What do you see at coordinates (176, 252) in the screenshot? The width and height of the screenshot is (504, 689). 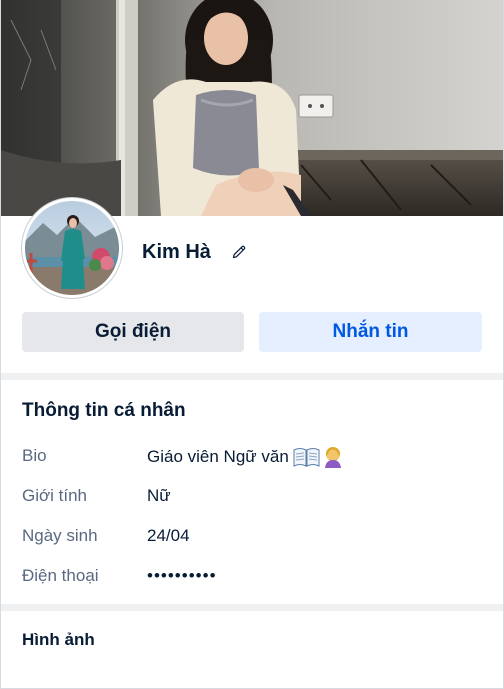 I see `profile-name: Kim Hà` at bounding box center [176, 252].